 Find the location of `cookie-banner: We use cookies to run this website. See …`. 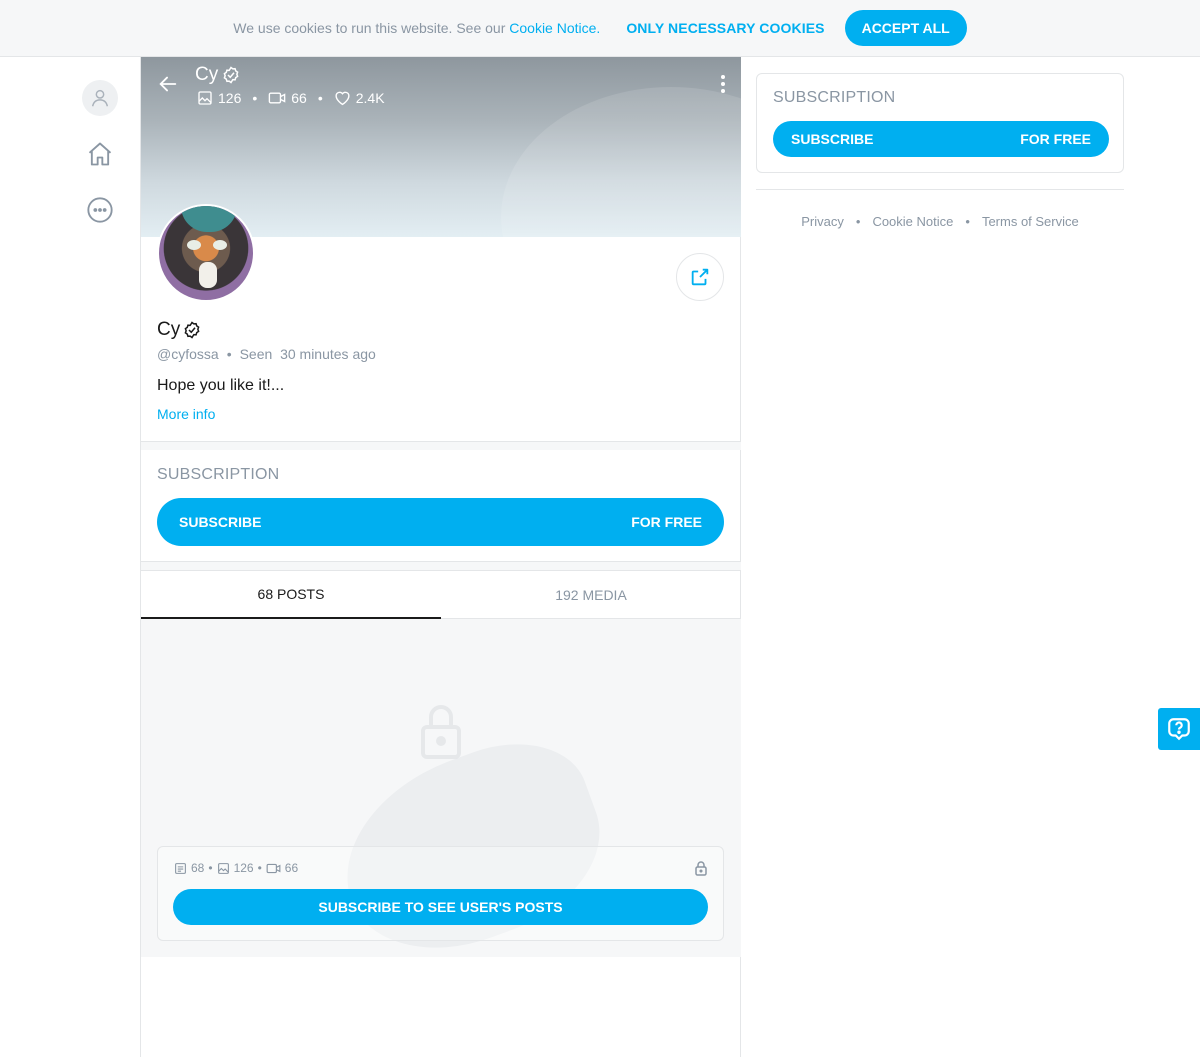

cookie-banner: We use cookies to run this website. See … is located at coordinates (600, 28).